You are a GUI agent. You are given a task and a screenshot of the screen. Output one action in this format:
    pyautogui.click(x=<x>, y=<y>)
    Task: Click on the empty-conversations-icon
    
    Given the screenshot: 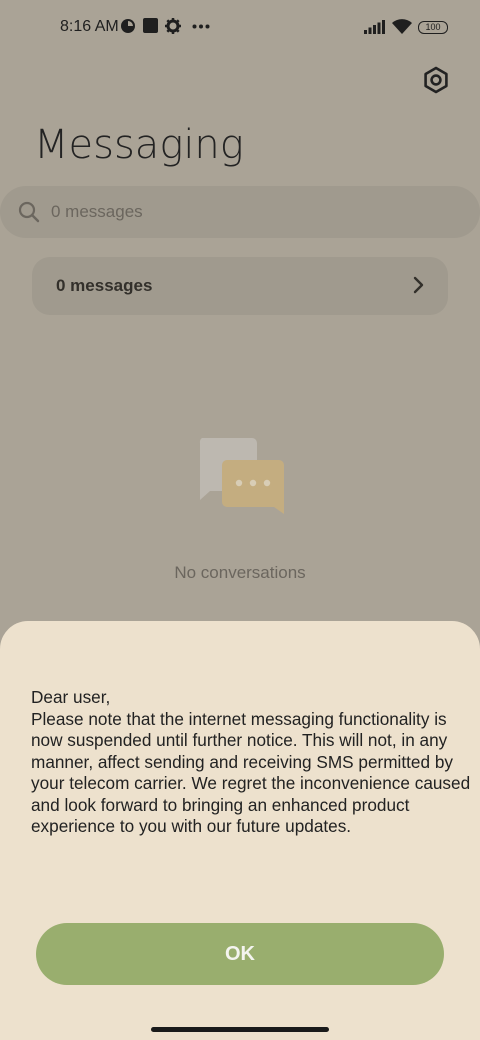 What is the action you would take?
    pyautogui.click(x=241, y=476)
    